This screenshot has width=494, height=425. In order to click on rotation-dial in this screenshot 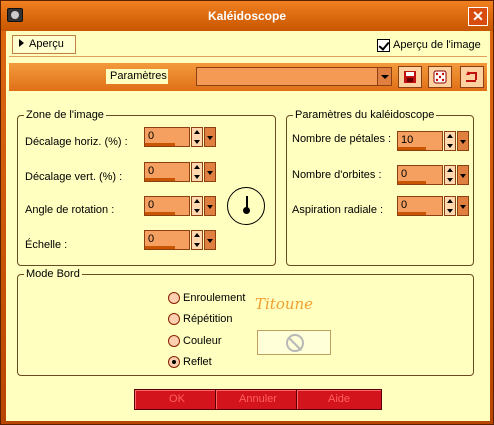, I will do `click(246, 206)`.